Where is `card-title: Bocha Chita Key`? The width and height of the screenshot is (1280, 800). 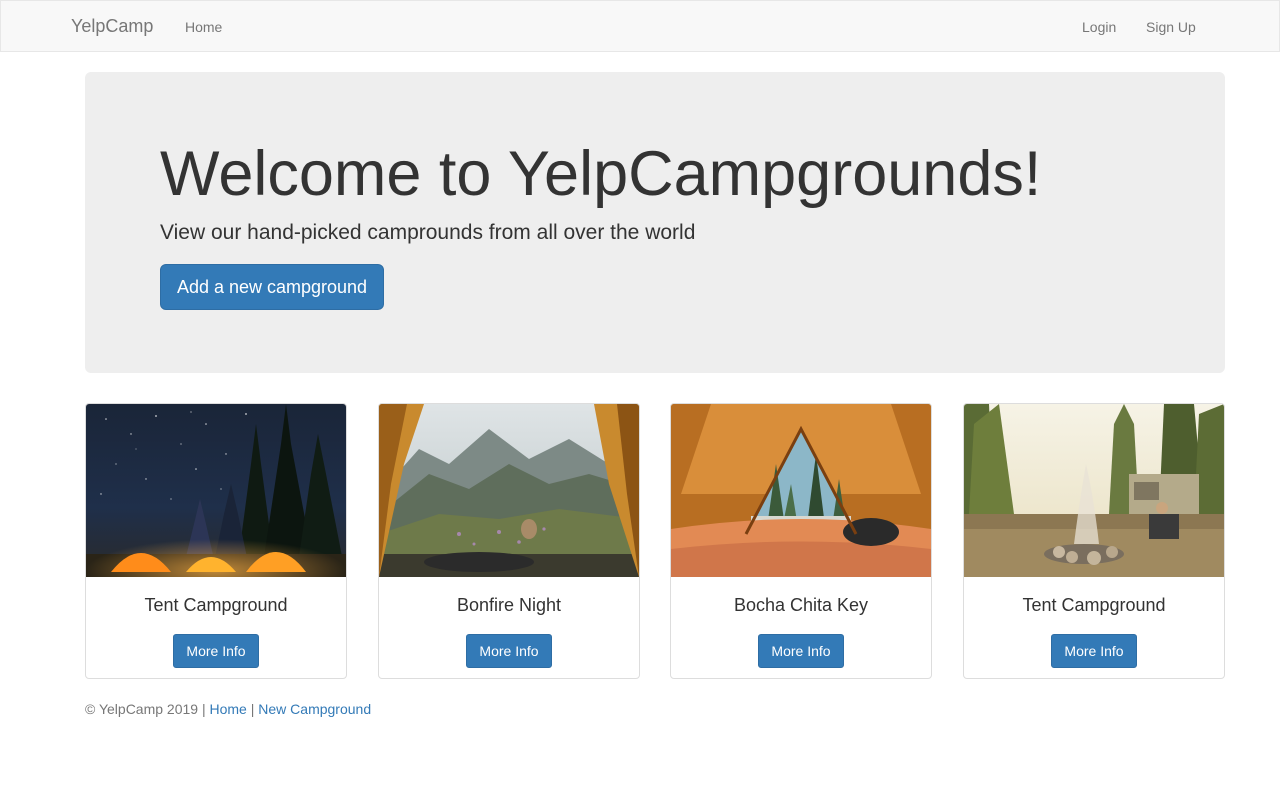
card-title: Bocha Chita Key is located at coordinates (801, 605).